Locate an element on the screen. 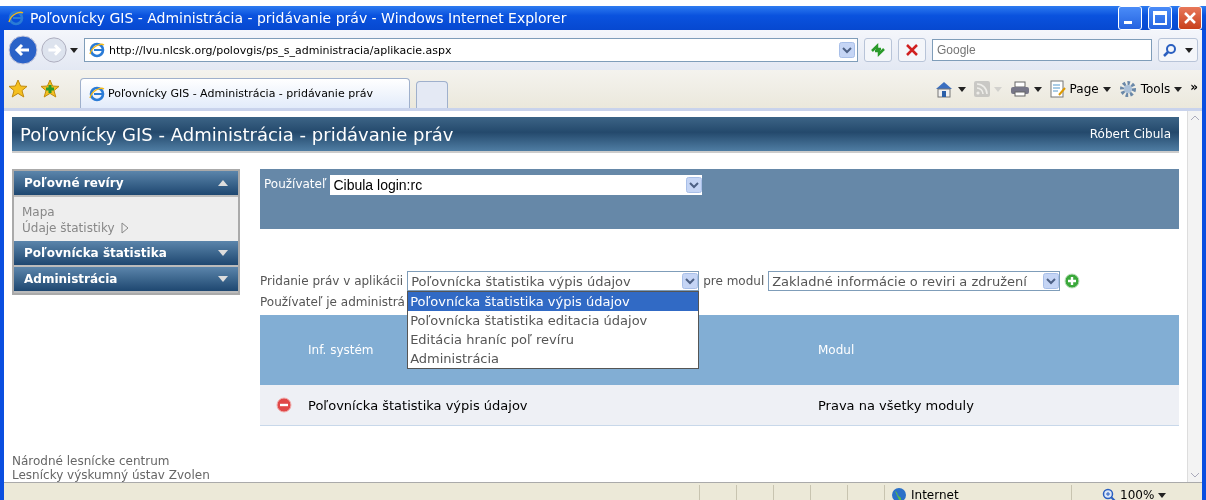 Image resolution: width=1206 pixels, height=500 pixels. sidebar-section-header: Poľovnícka štatistika is located at coordinates (126, 254).